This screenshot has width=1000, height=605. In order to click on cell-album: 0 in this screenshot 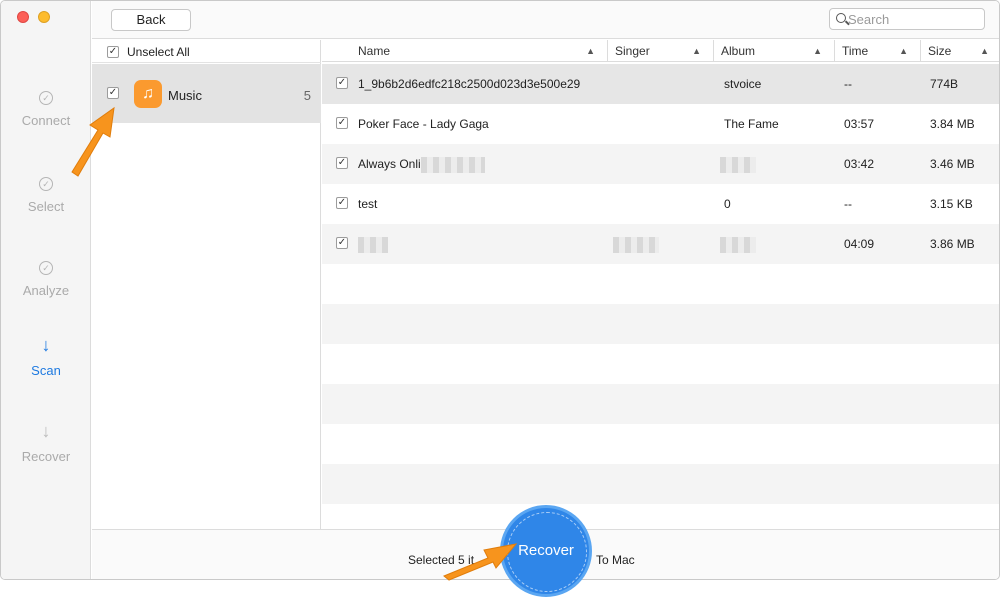, I will do `click(727, 204)`.